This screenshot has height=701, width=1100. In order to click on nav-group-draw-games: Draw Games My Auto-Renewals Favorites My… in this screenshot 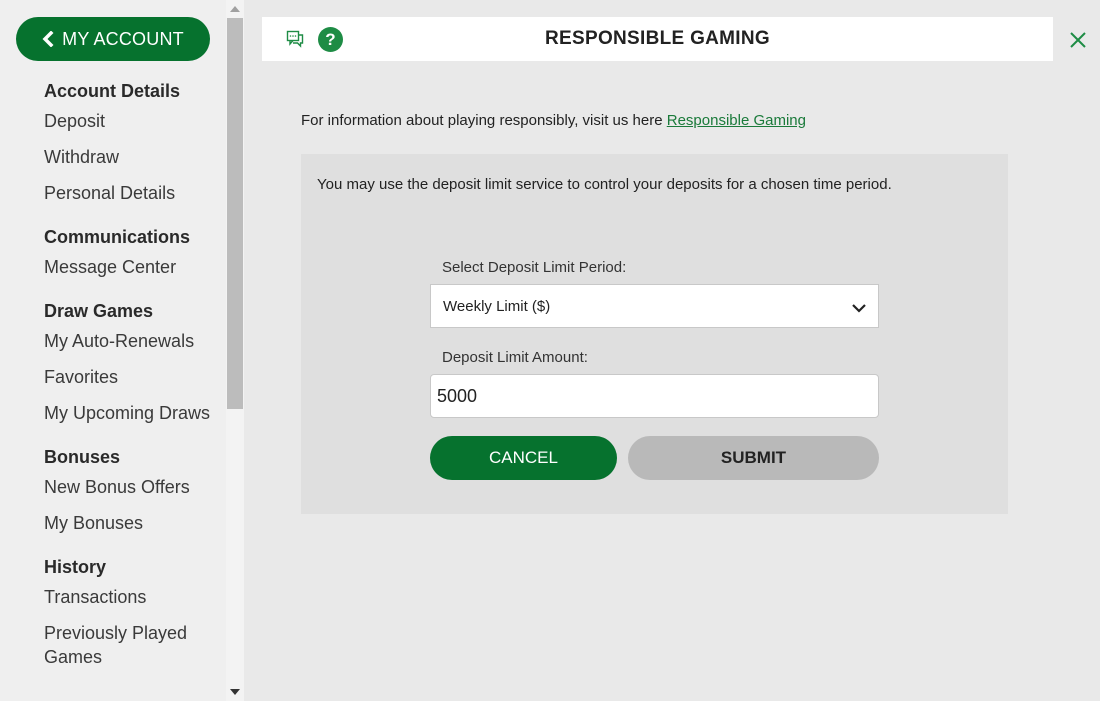, I will do `click(134, 365)`.